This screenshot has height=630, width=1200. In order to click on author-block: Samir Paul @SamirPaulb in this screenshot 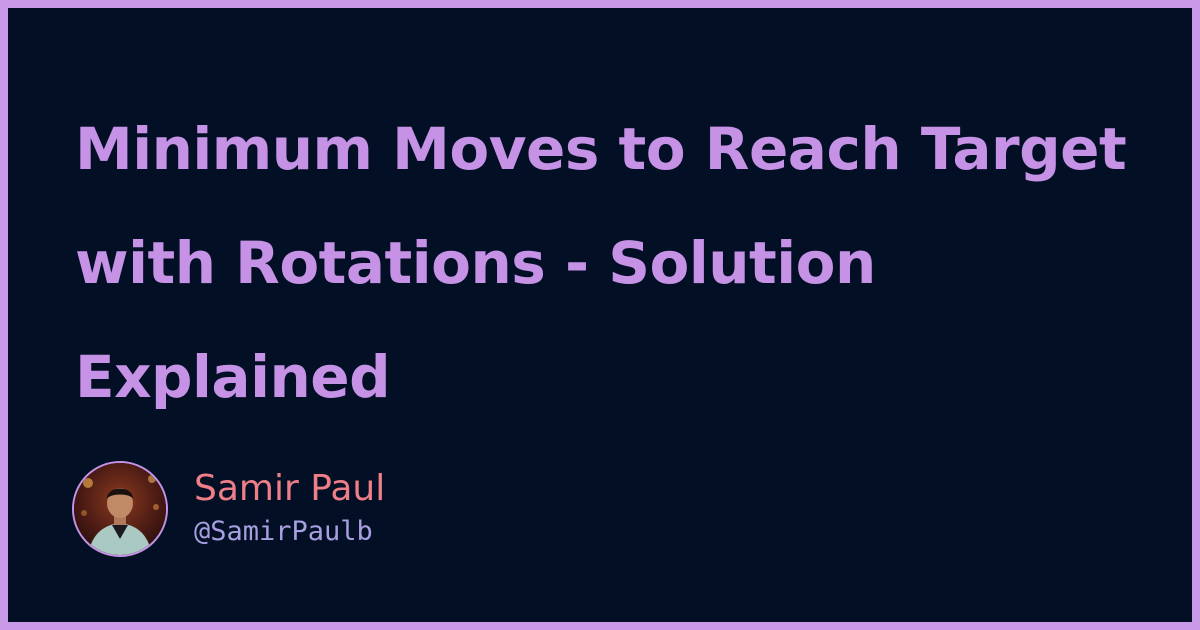, I will do `click(228, 509)`.